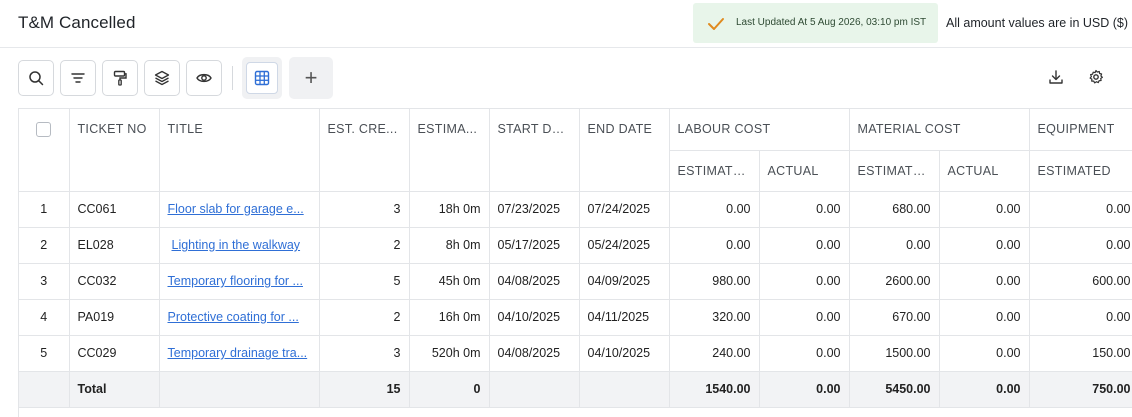 Image resolution: width=1132 pixels, height=417 pixels. I want to click on grid-view-button, so click(262, 78).